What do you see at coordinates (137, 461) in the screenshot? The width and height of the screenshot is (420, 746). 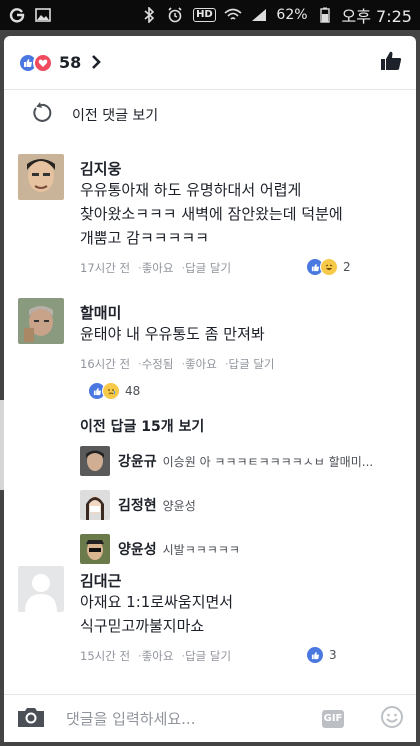 I see `reply-author: 강윤규` at bounding box center [137, 461].